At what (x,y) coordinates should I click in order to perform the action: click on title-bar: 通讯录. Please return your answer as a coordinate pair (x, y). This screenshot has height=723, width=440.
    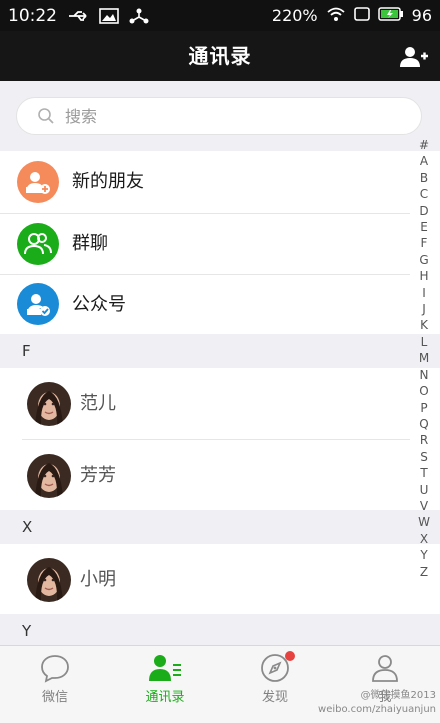
    Looking at the image, I should click on (220, 56).